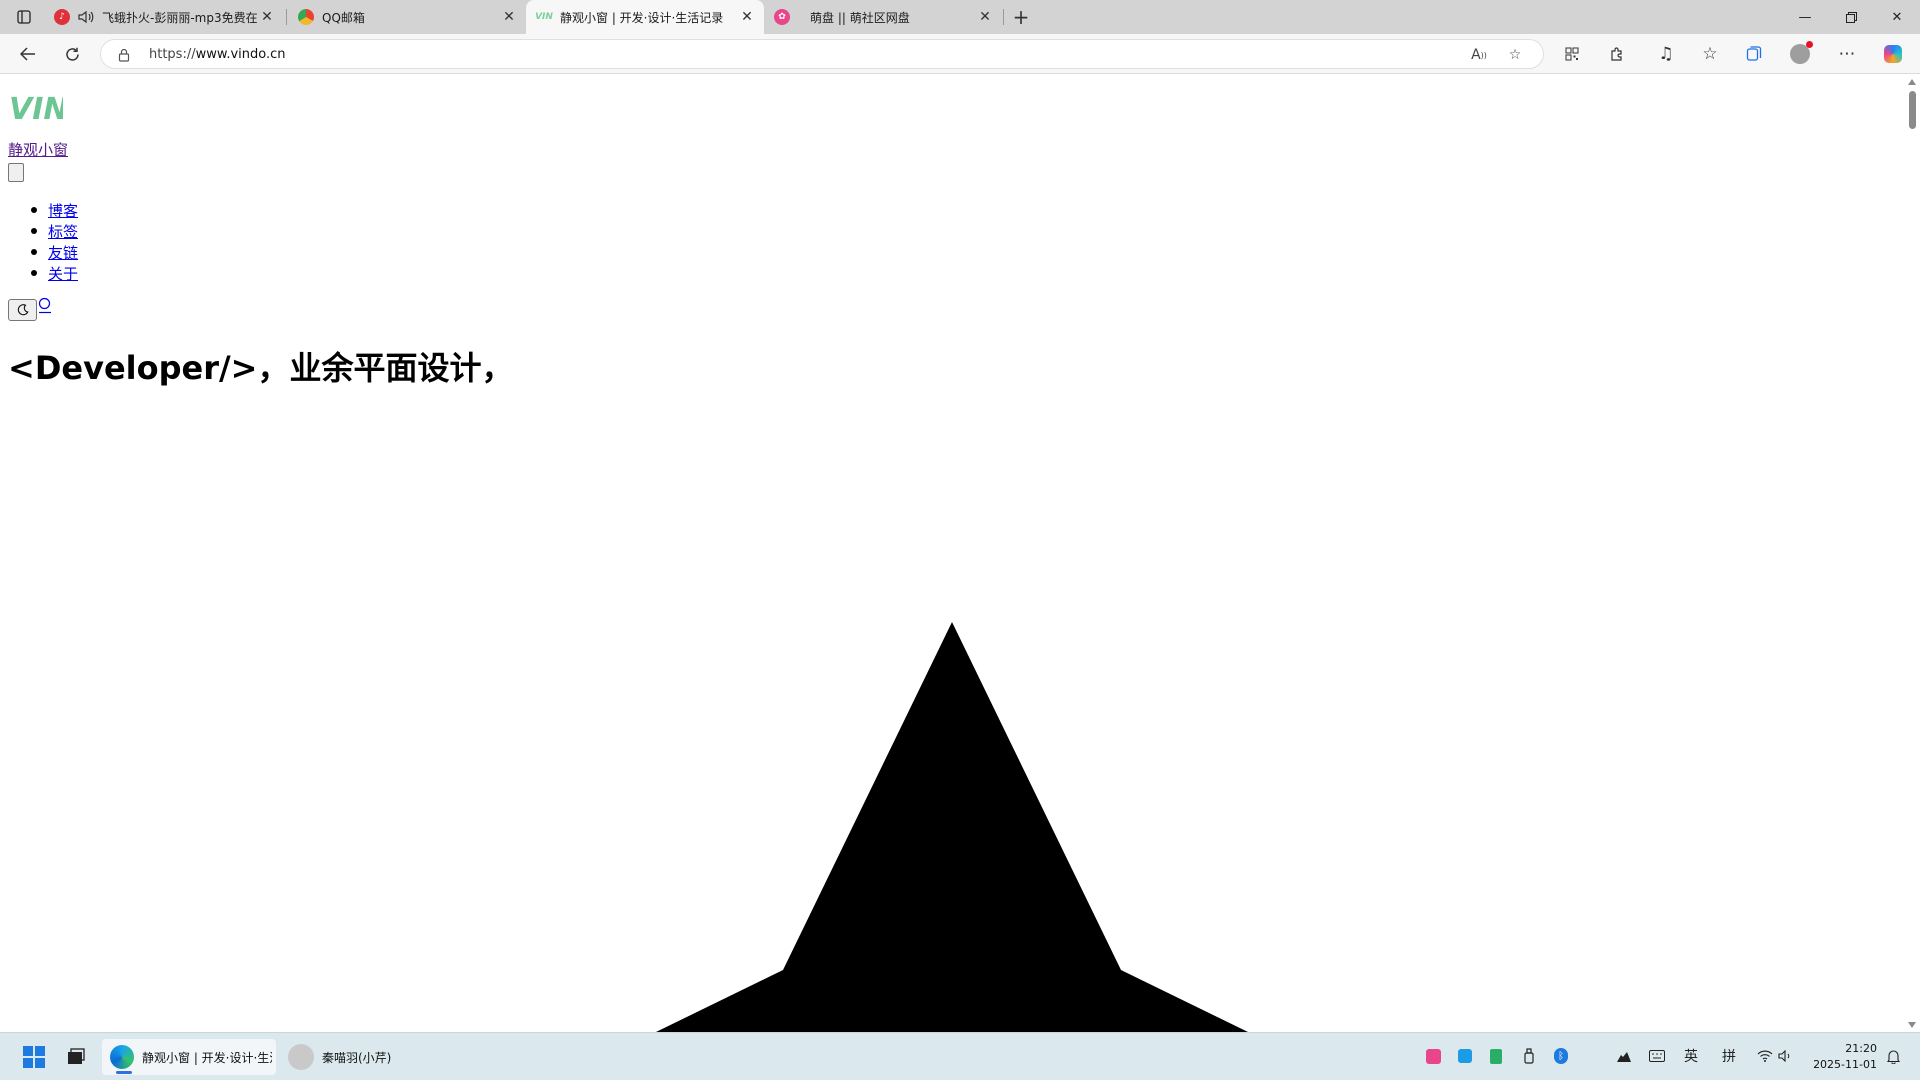 This screenshot has width=1920, height=1080. Describe the element at coordinates (124, 1072) in the screenshot. I see `active-app-indicator` at that location.